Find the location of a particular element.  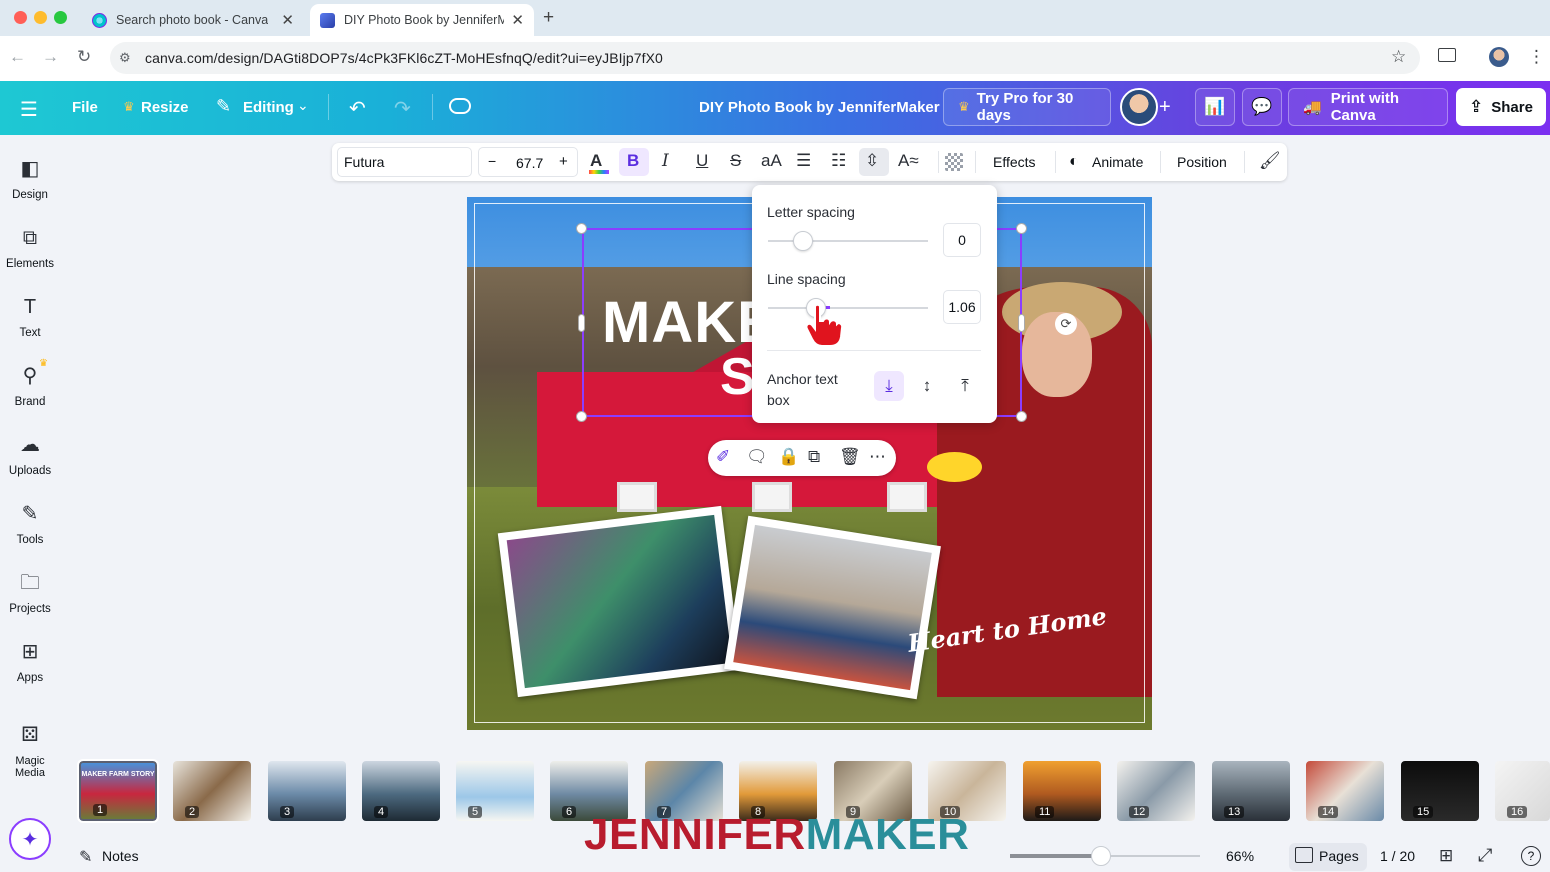

strikethrough-icon: S is located at coordinates (735, 161).